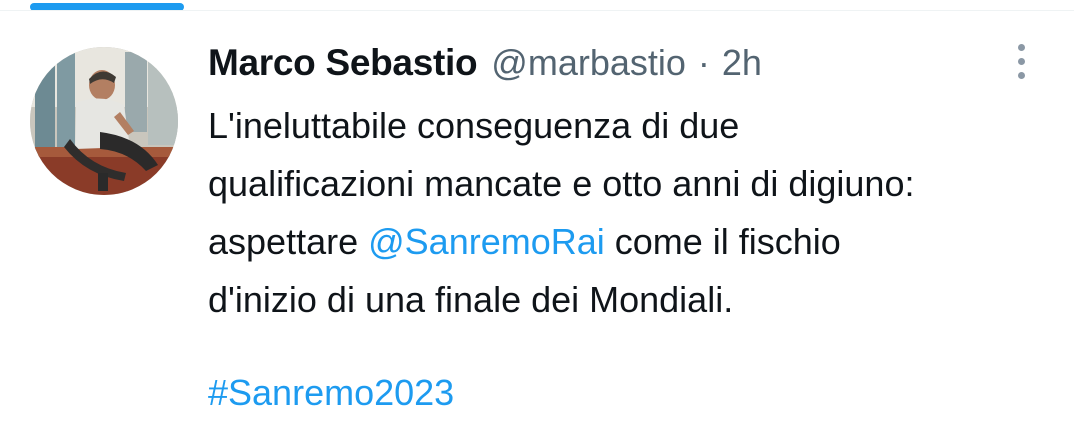 Image resolution: width=1074 pixels, height=439 pixels. I want to click on tweet-text-segment: aspettare, so click(288, 241).